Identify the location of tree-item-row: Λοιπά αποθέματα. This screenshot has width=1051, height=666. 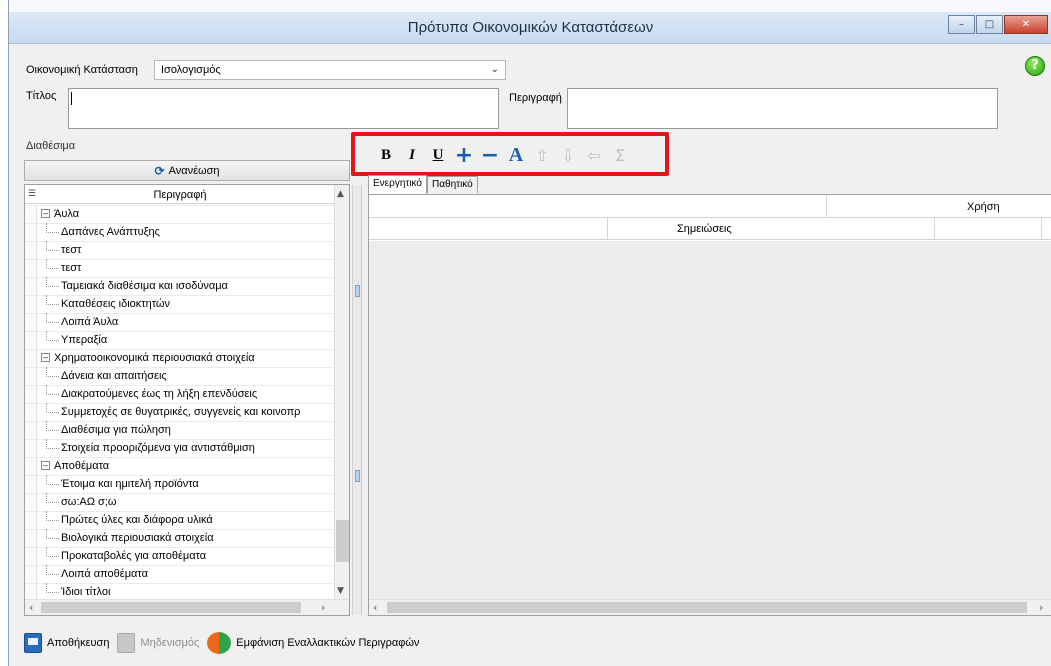
(180, 574).